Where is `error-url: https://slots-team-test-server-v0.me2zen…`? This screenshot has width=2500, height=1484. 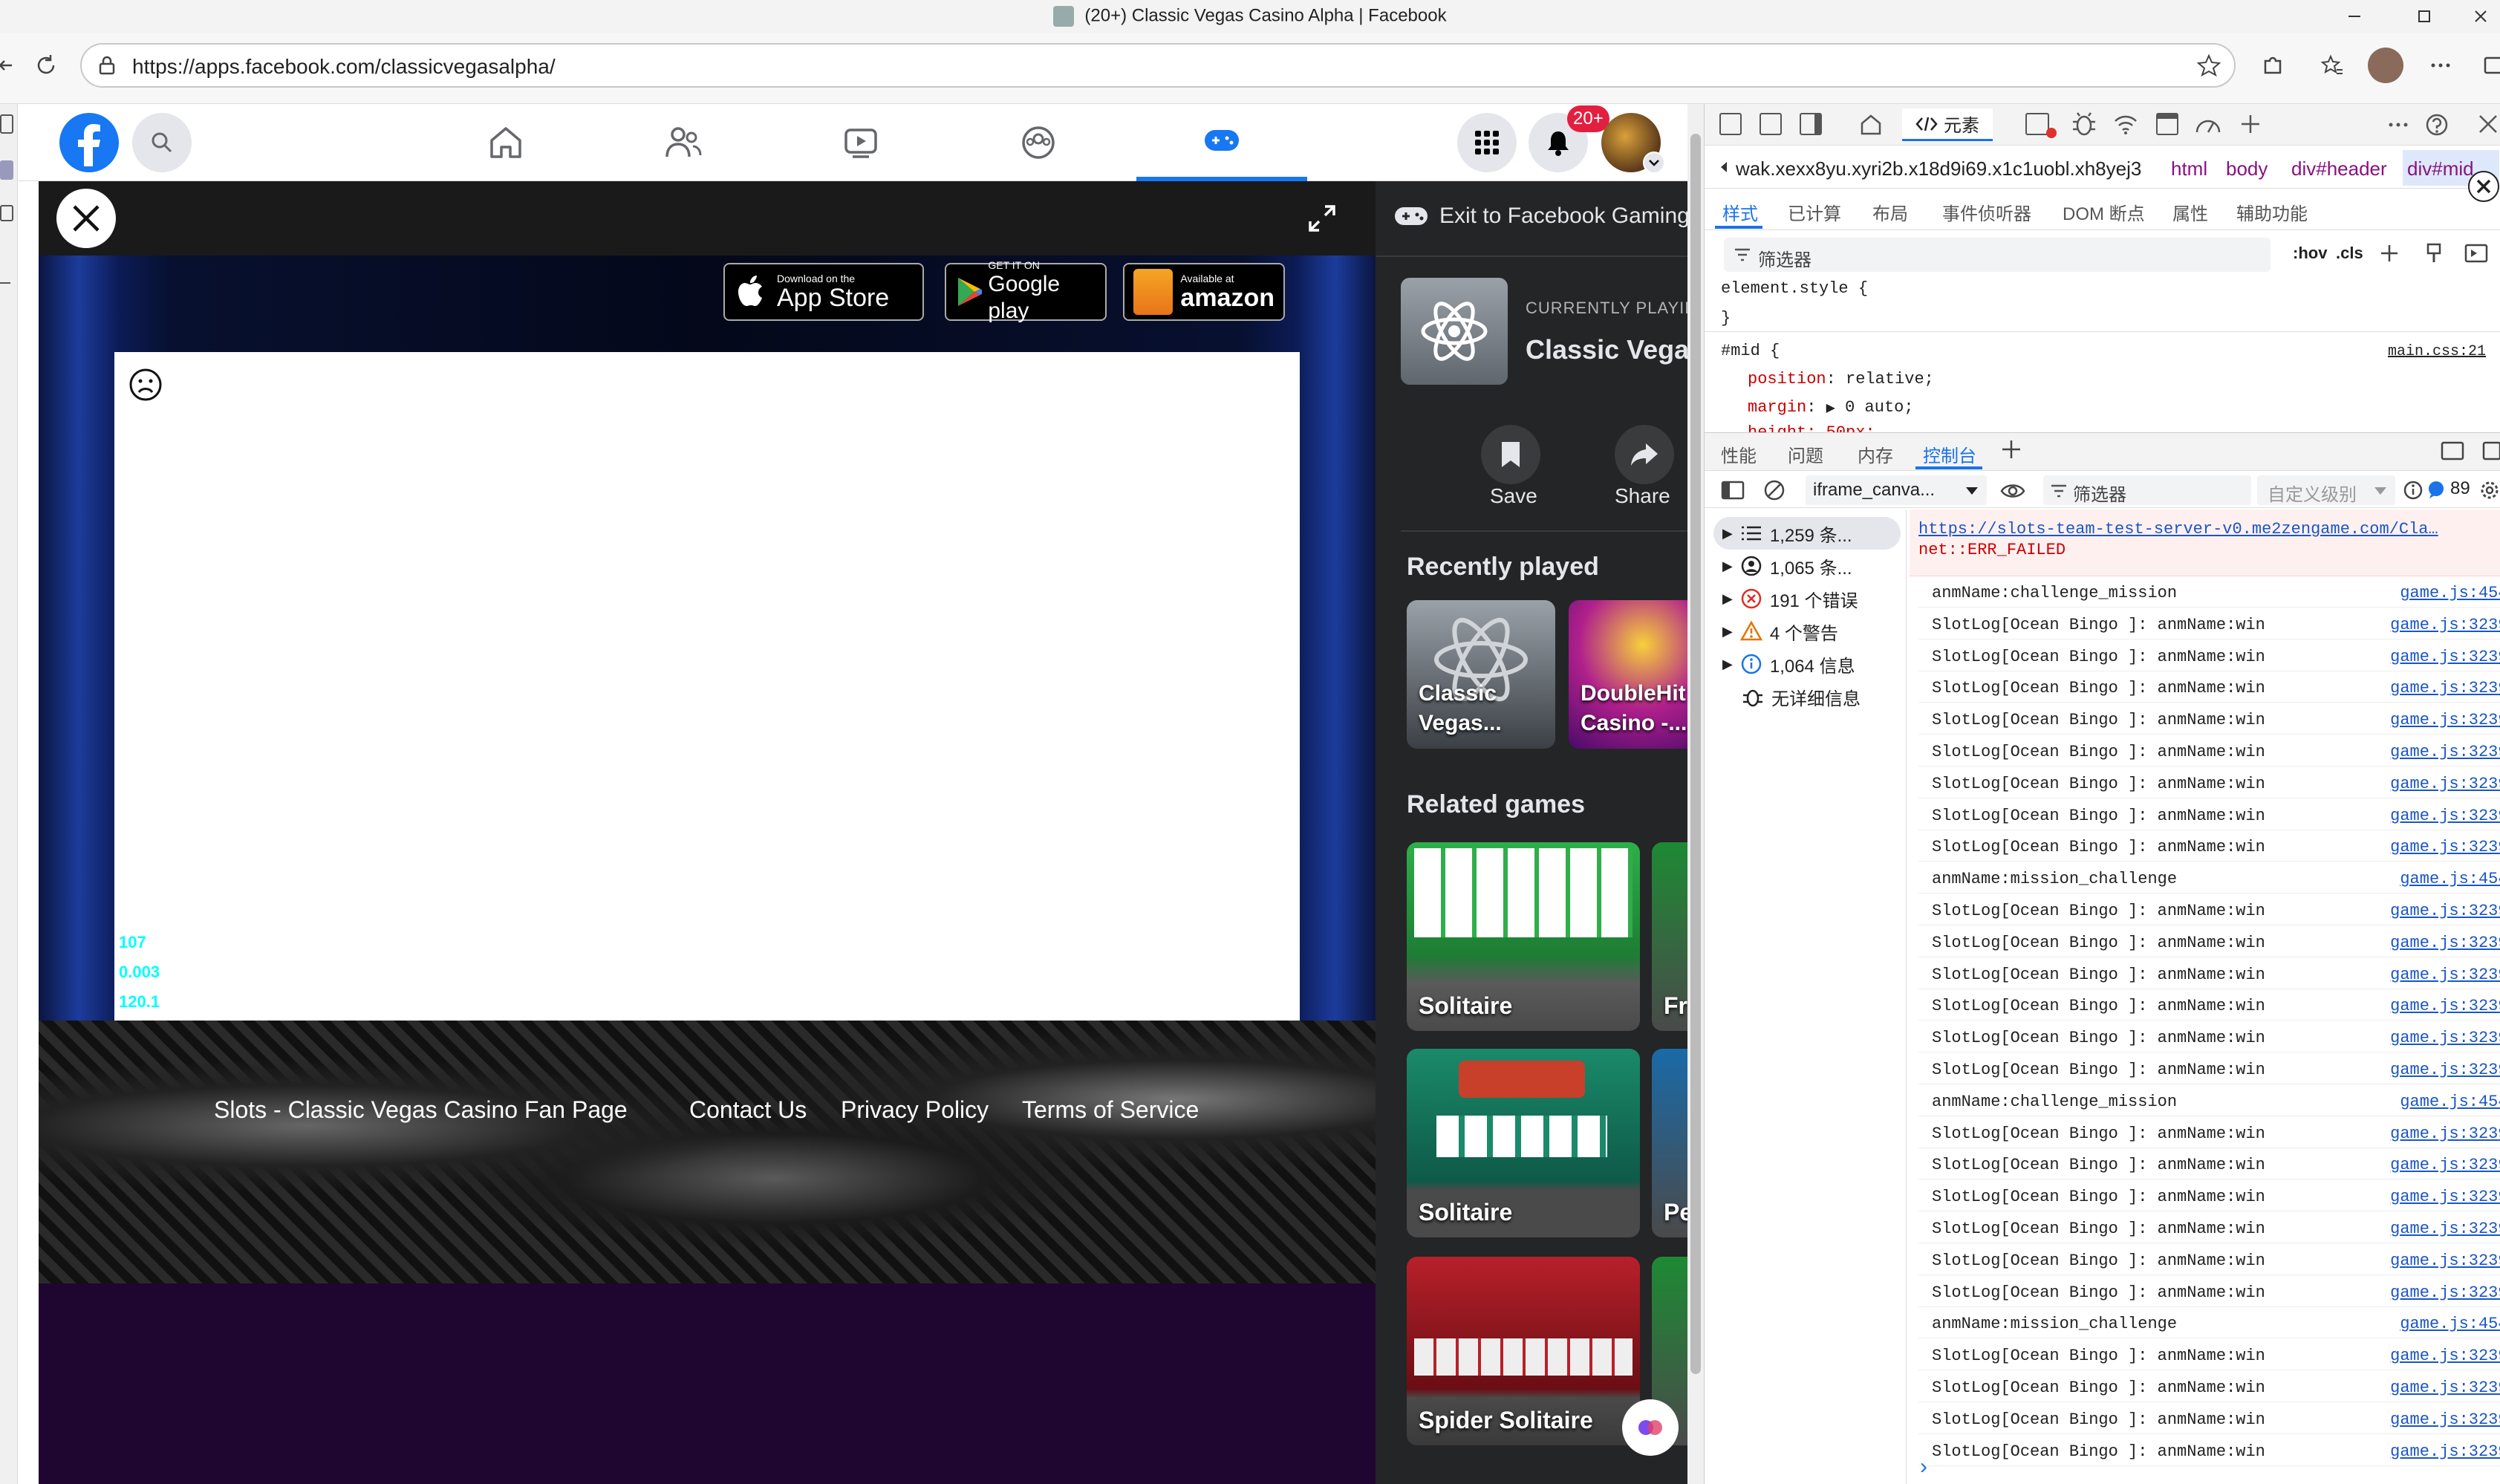
error-url: https://slots-team-test-server-v0.me2zen… is located at coordinates (2178, 529).